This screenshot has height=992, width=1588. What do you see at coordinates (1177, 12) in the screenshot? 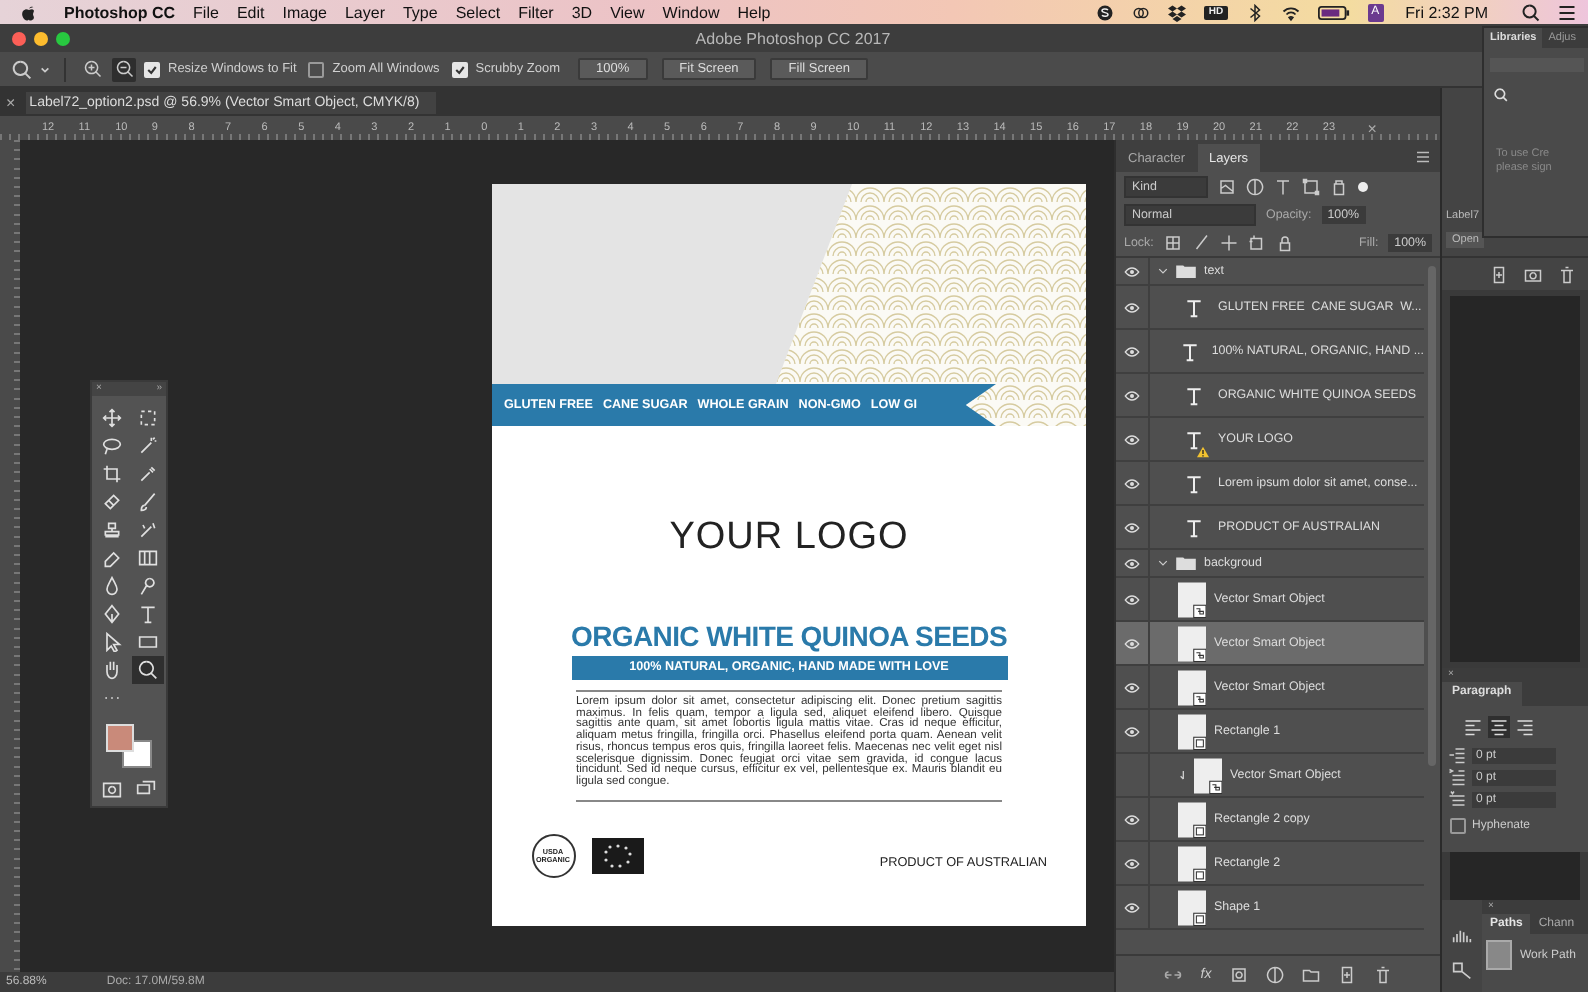
I see `dropbox-icon` at bounding box center [1177, 12].